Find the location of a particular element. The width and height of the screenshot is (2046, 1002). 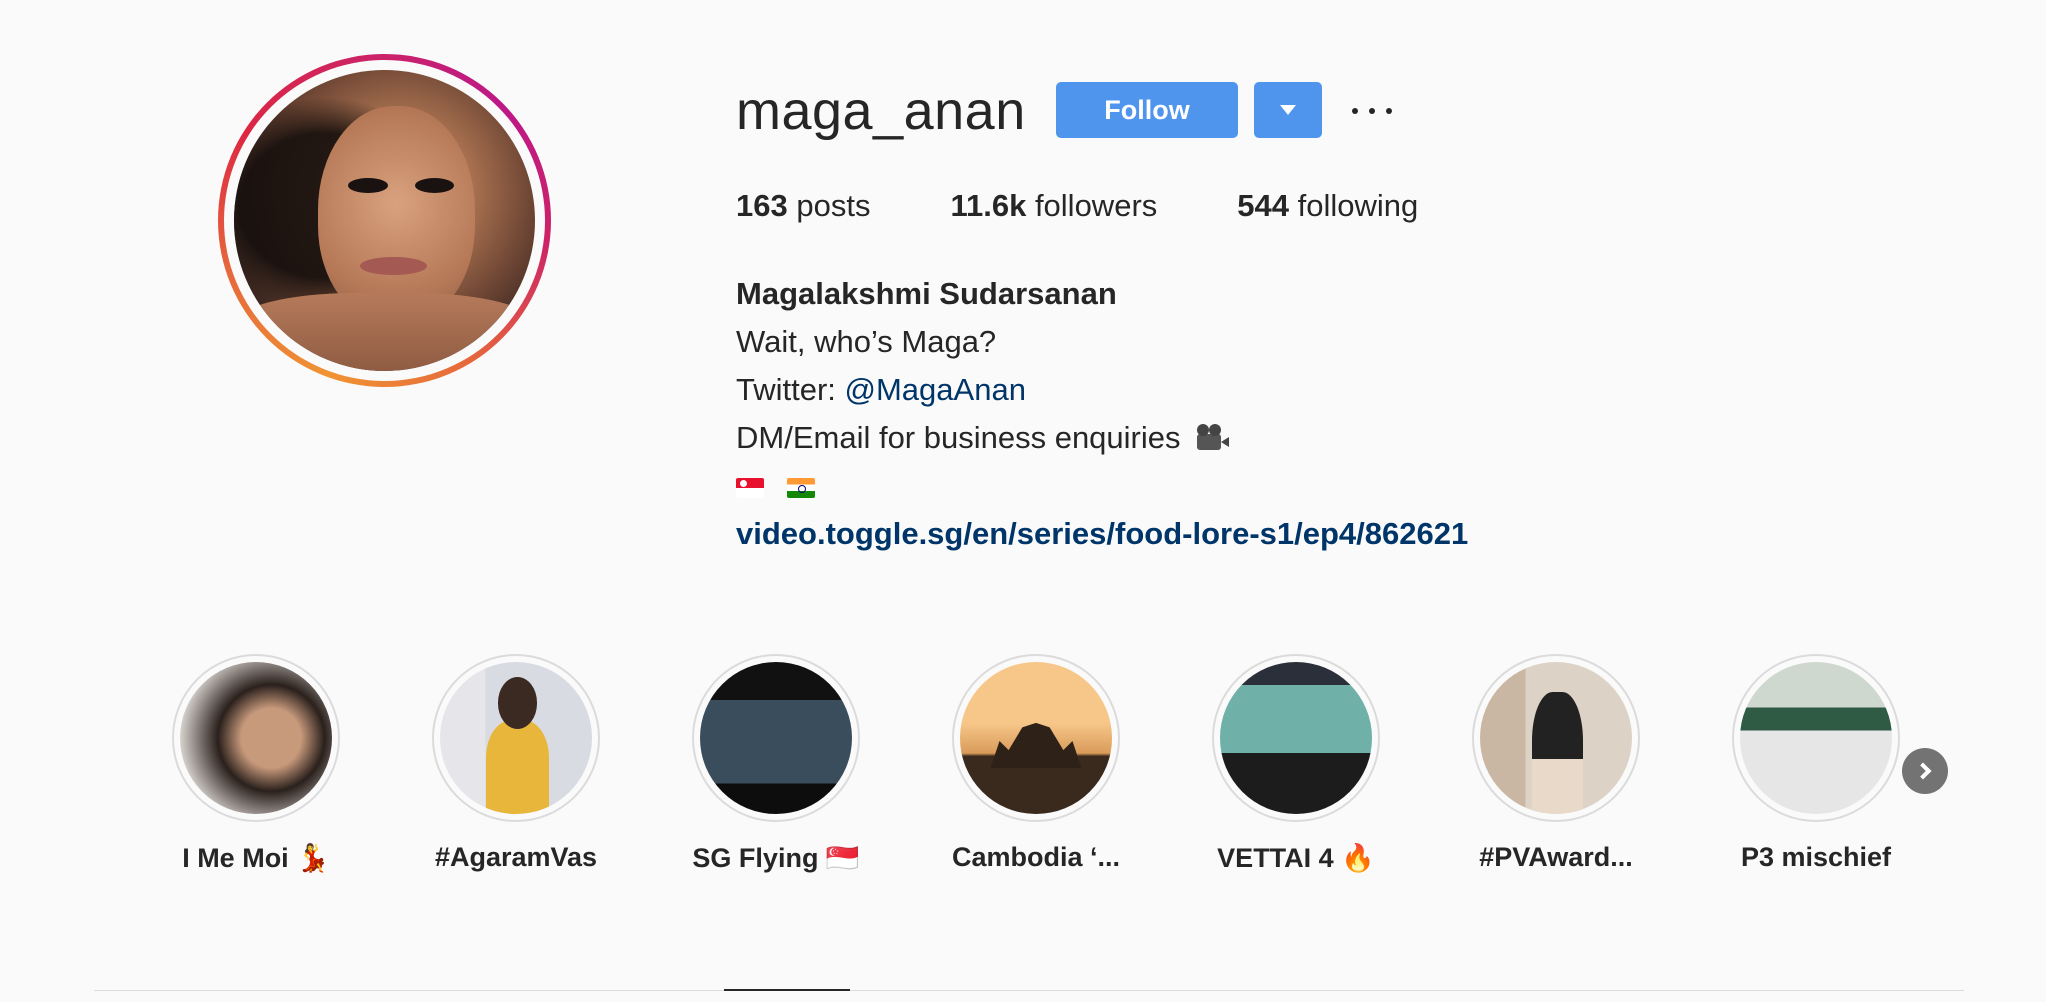

movie-camera-icon is located at coordinates (1212, 438).